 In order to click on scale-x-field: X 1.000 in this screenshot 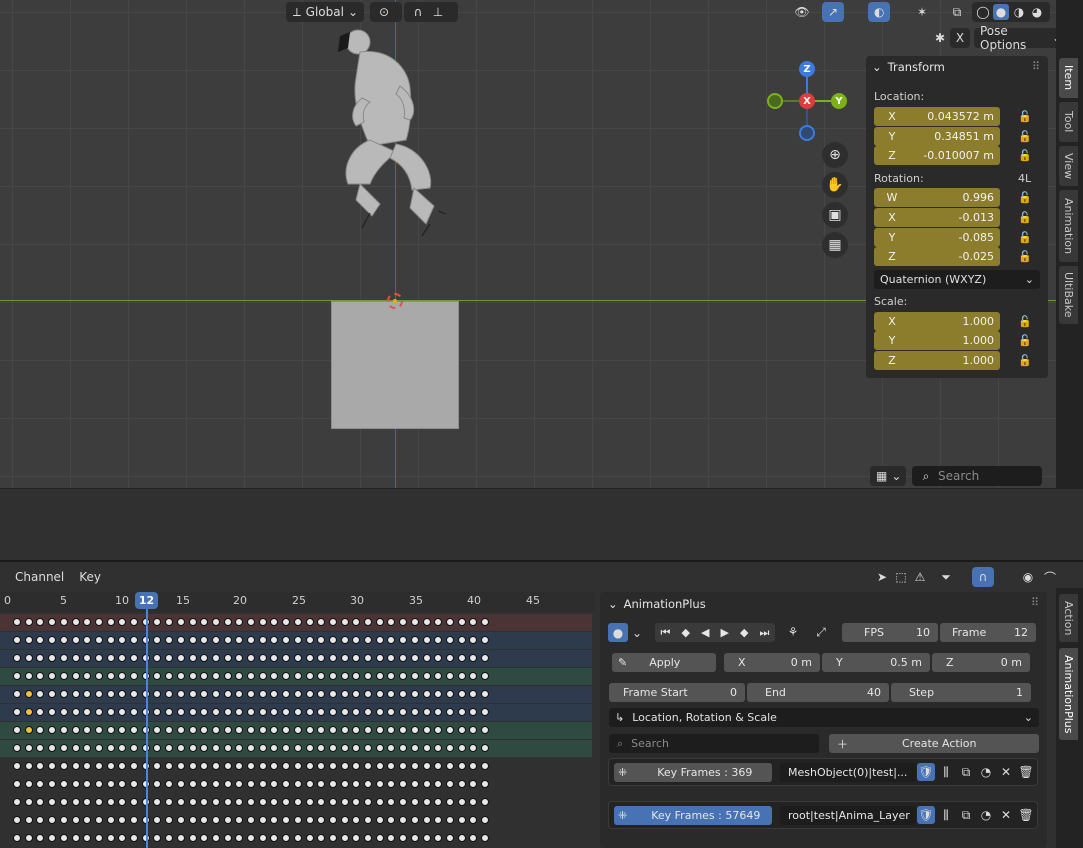, I will do `click(937, 321)`.